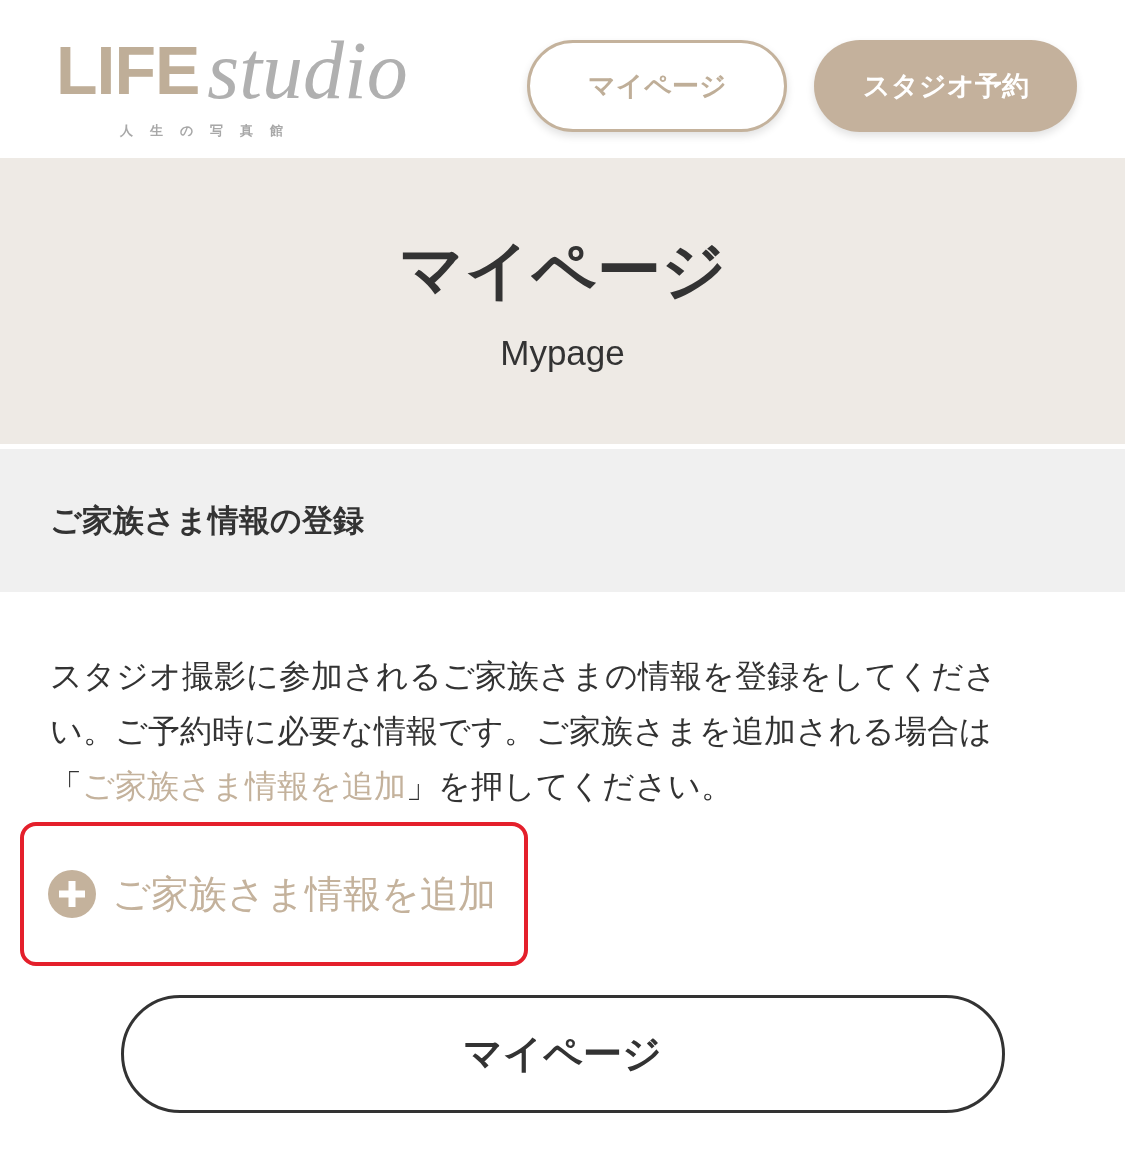 The width and height of the screenshot is (1125, 1157). I want to click on logo-tagline: 人生の写真館, so click(210, 131).